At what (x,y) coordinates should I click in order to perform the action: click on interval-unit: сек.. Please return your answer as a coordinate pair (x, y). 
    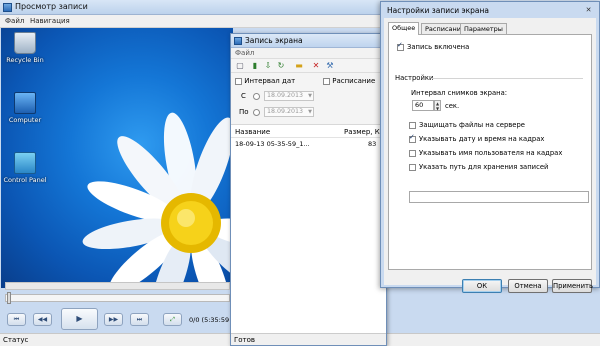
    Looking at the image, I should click on (452, 106).